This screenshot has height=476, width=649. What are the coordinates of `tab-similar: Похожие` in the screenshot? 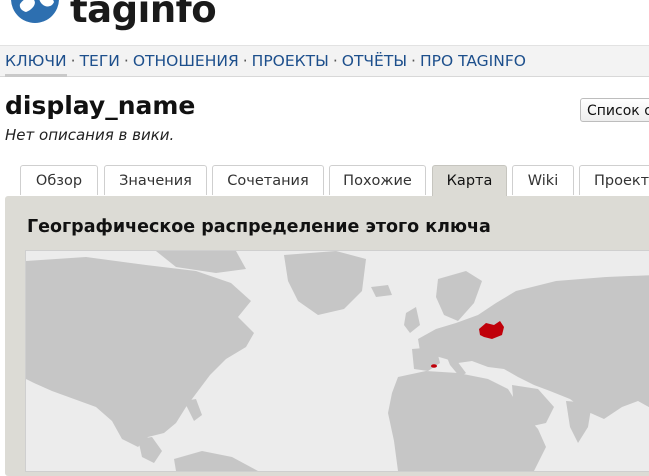 It's located at (377, 180).